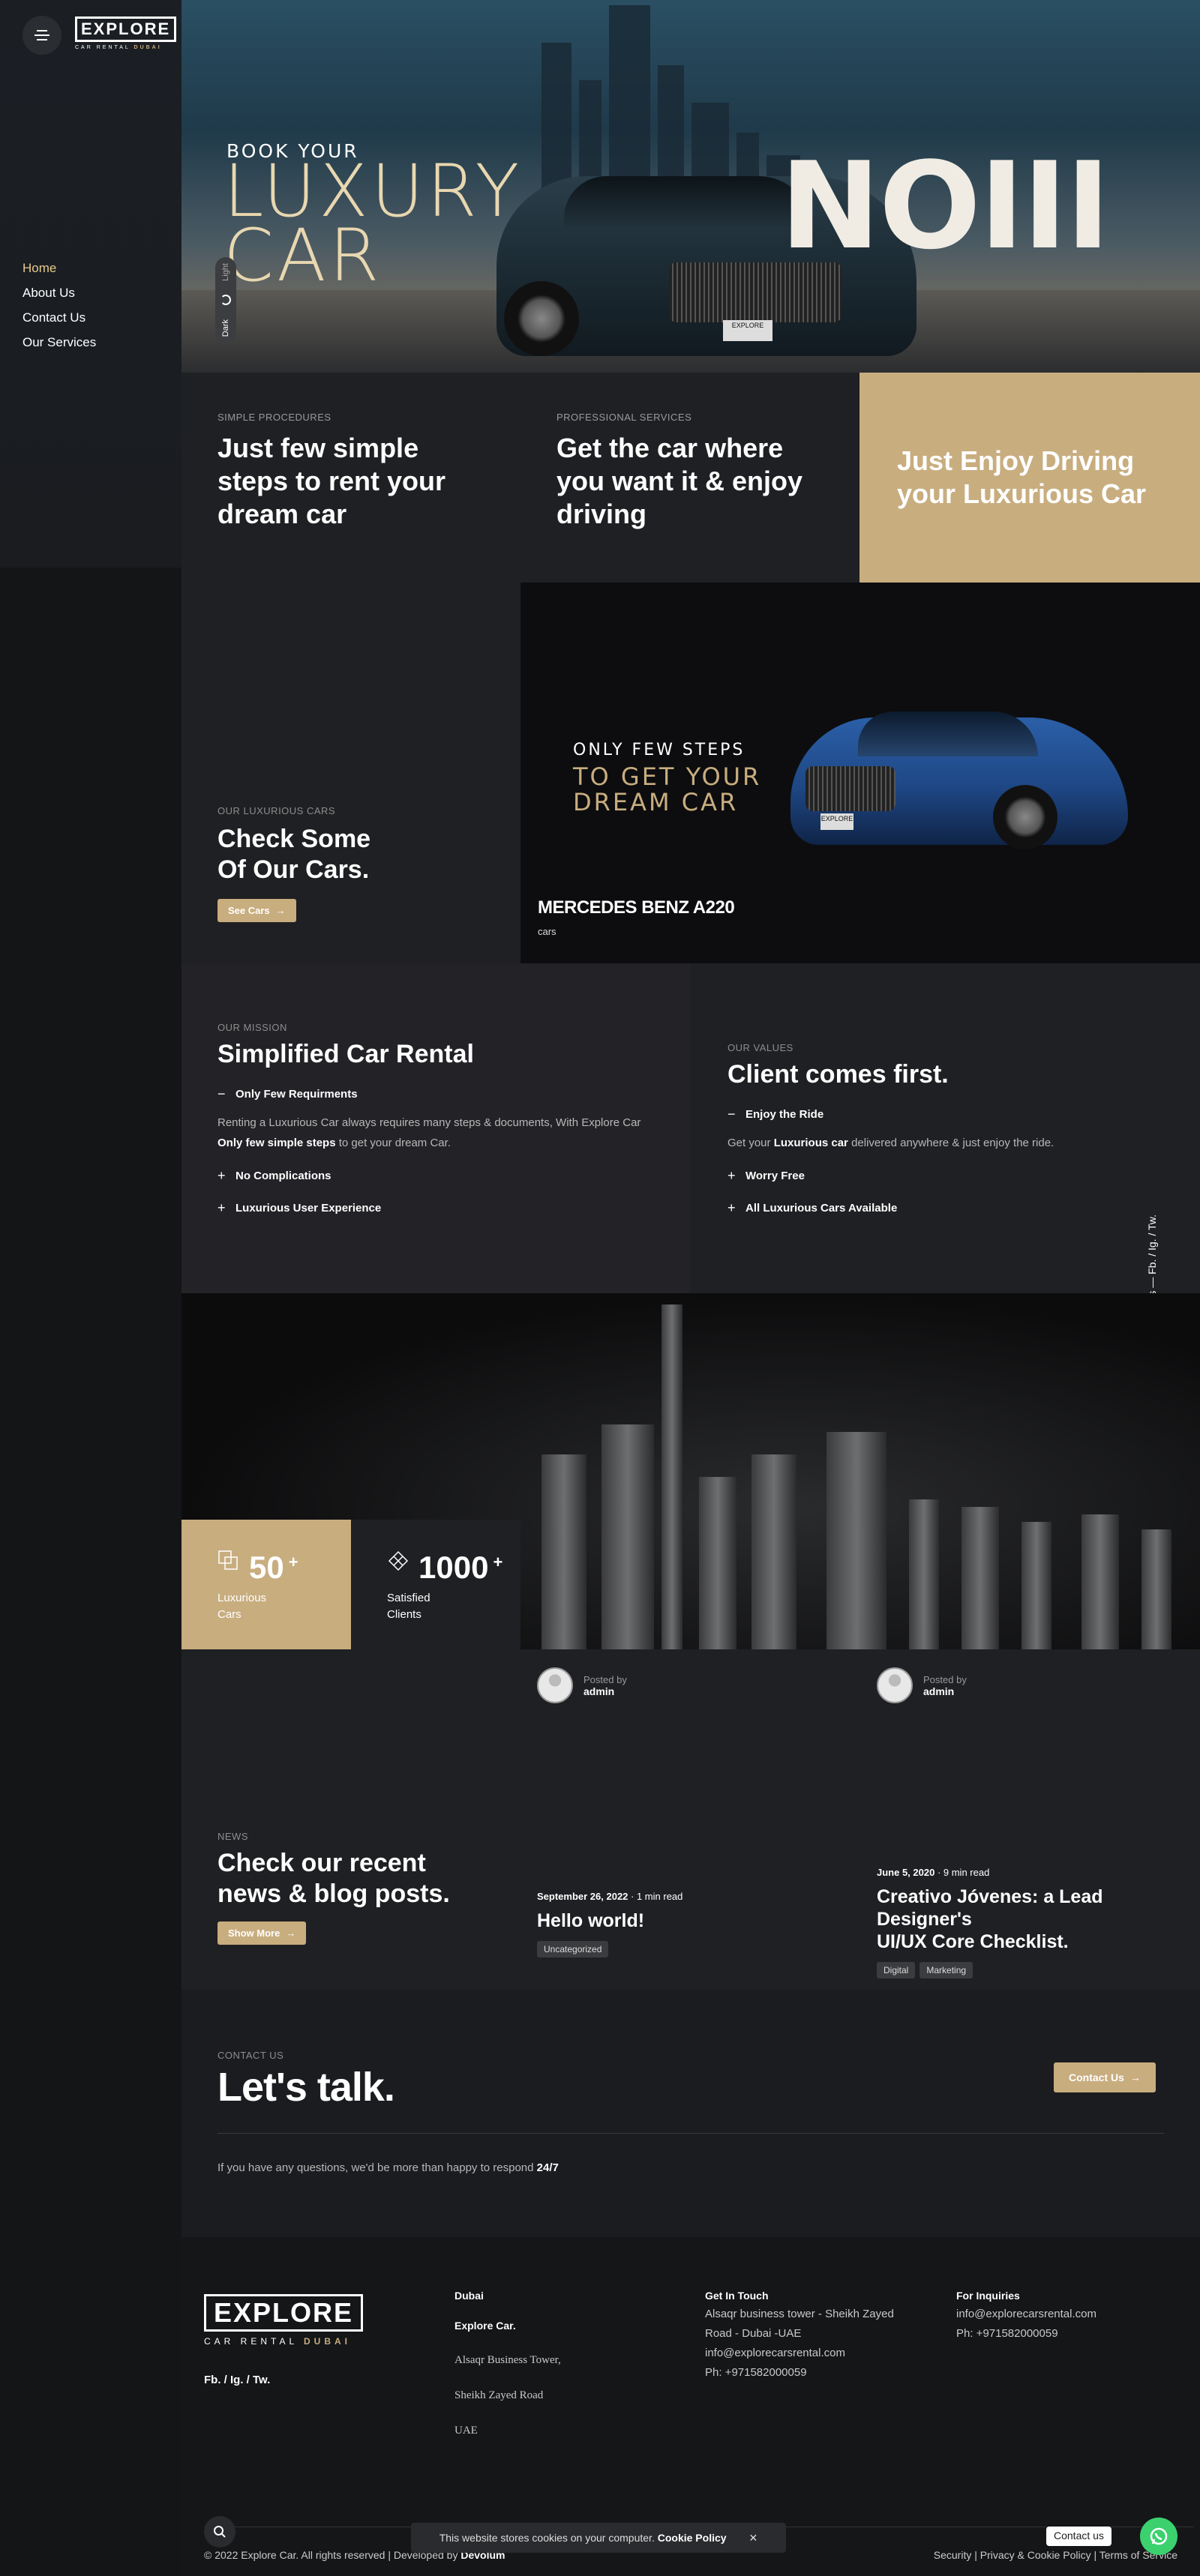 Image resolution: width=1200 pixels, height=2576 pixels. What do you see at coordinates (659, 750) in the screenshot?
I see `promo-small: ONLY FEW STEPS` at bounding box center [659, 750].